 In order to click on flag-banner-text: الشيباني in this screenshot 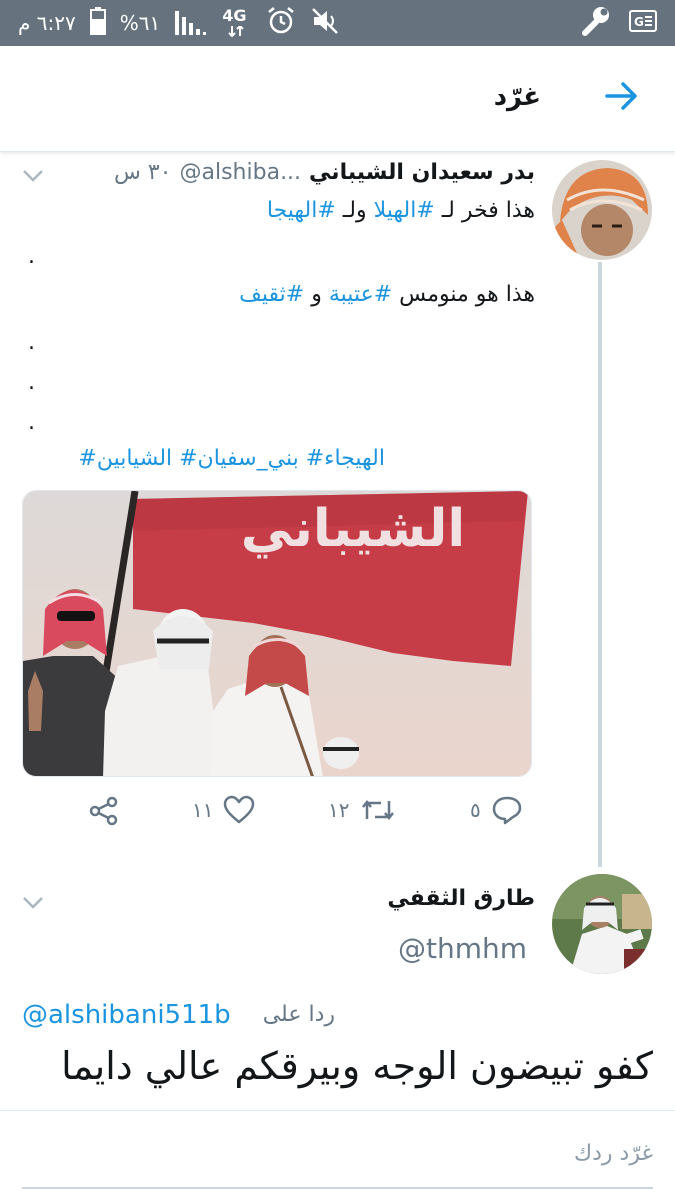, I will do `click(353, 529)`.